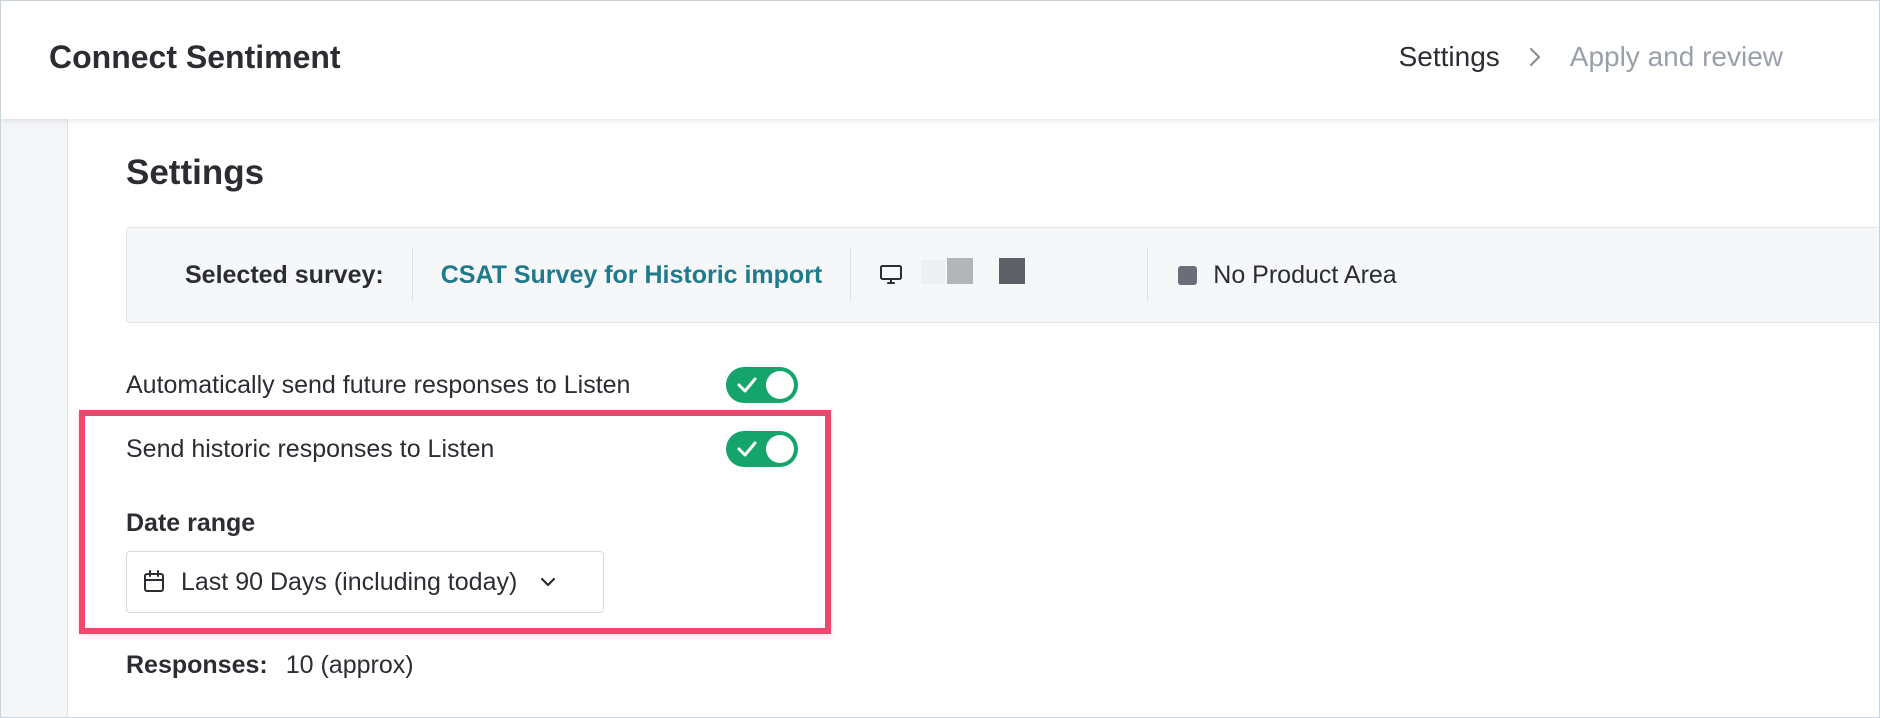  I want to click on selected-survey-label: Selected survey:, so click(284, 274).